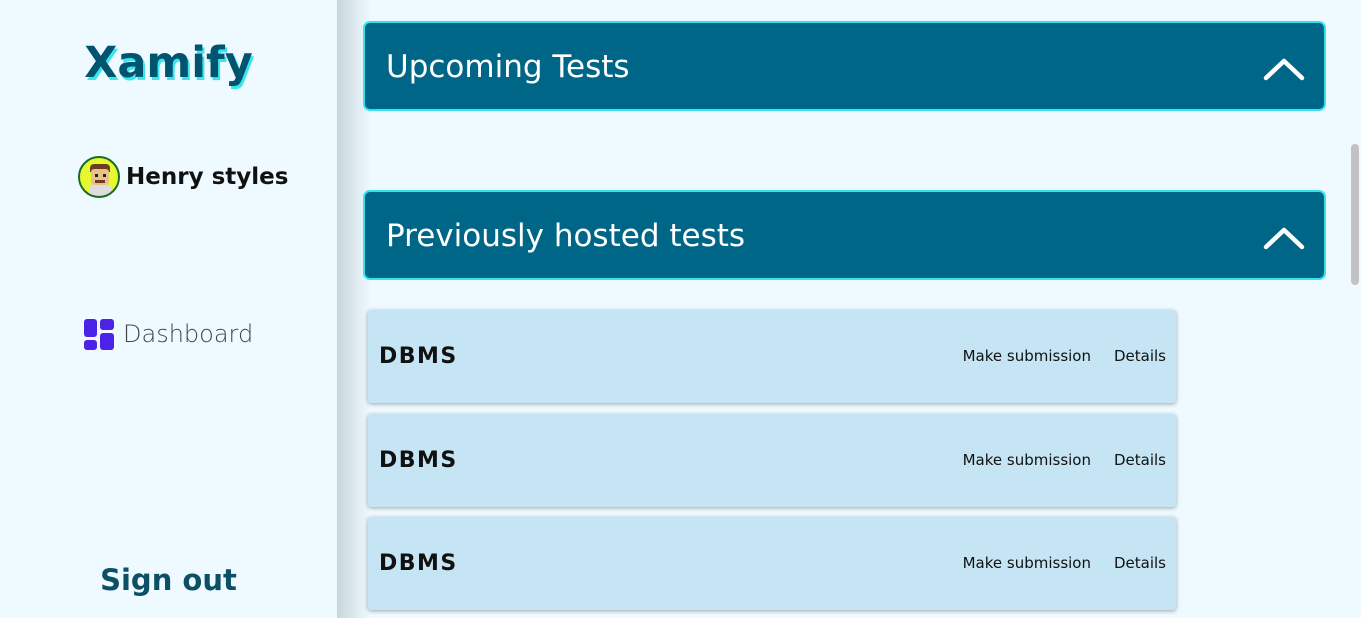 This screenshot has width=1361, height=618. Describe the element at coordinates (168, 63) in the screenshot. I see `app-logo: Xamify` at that location.